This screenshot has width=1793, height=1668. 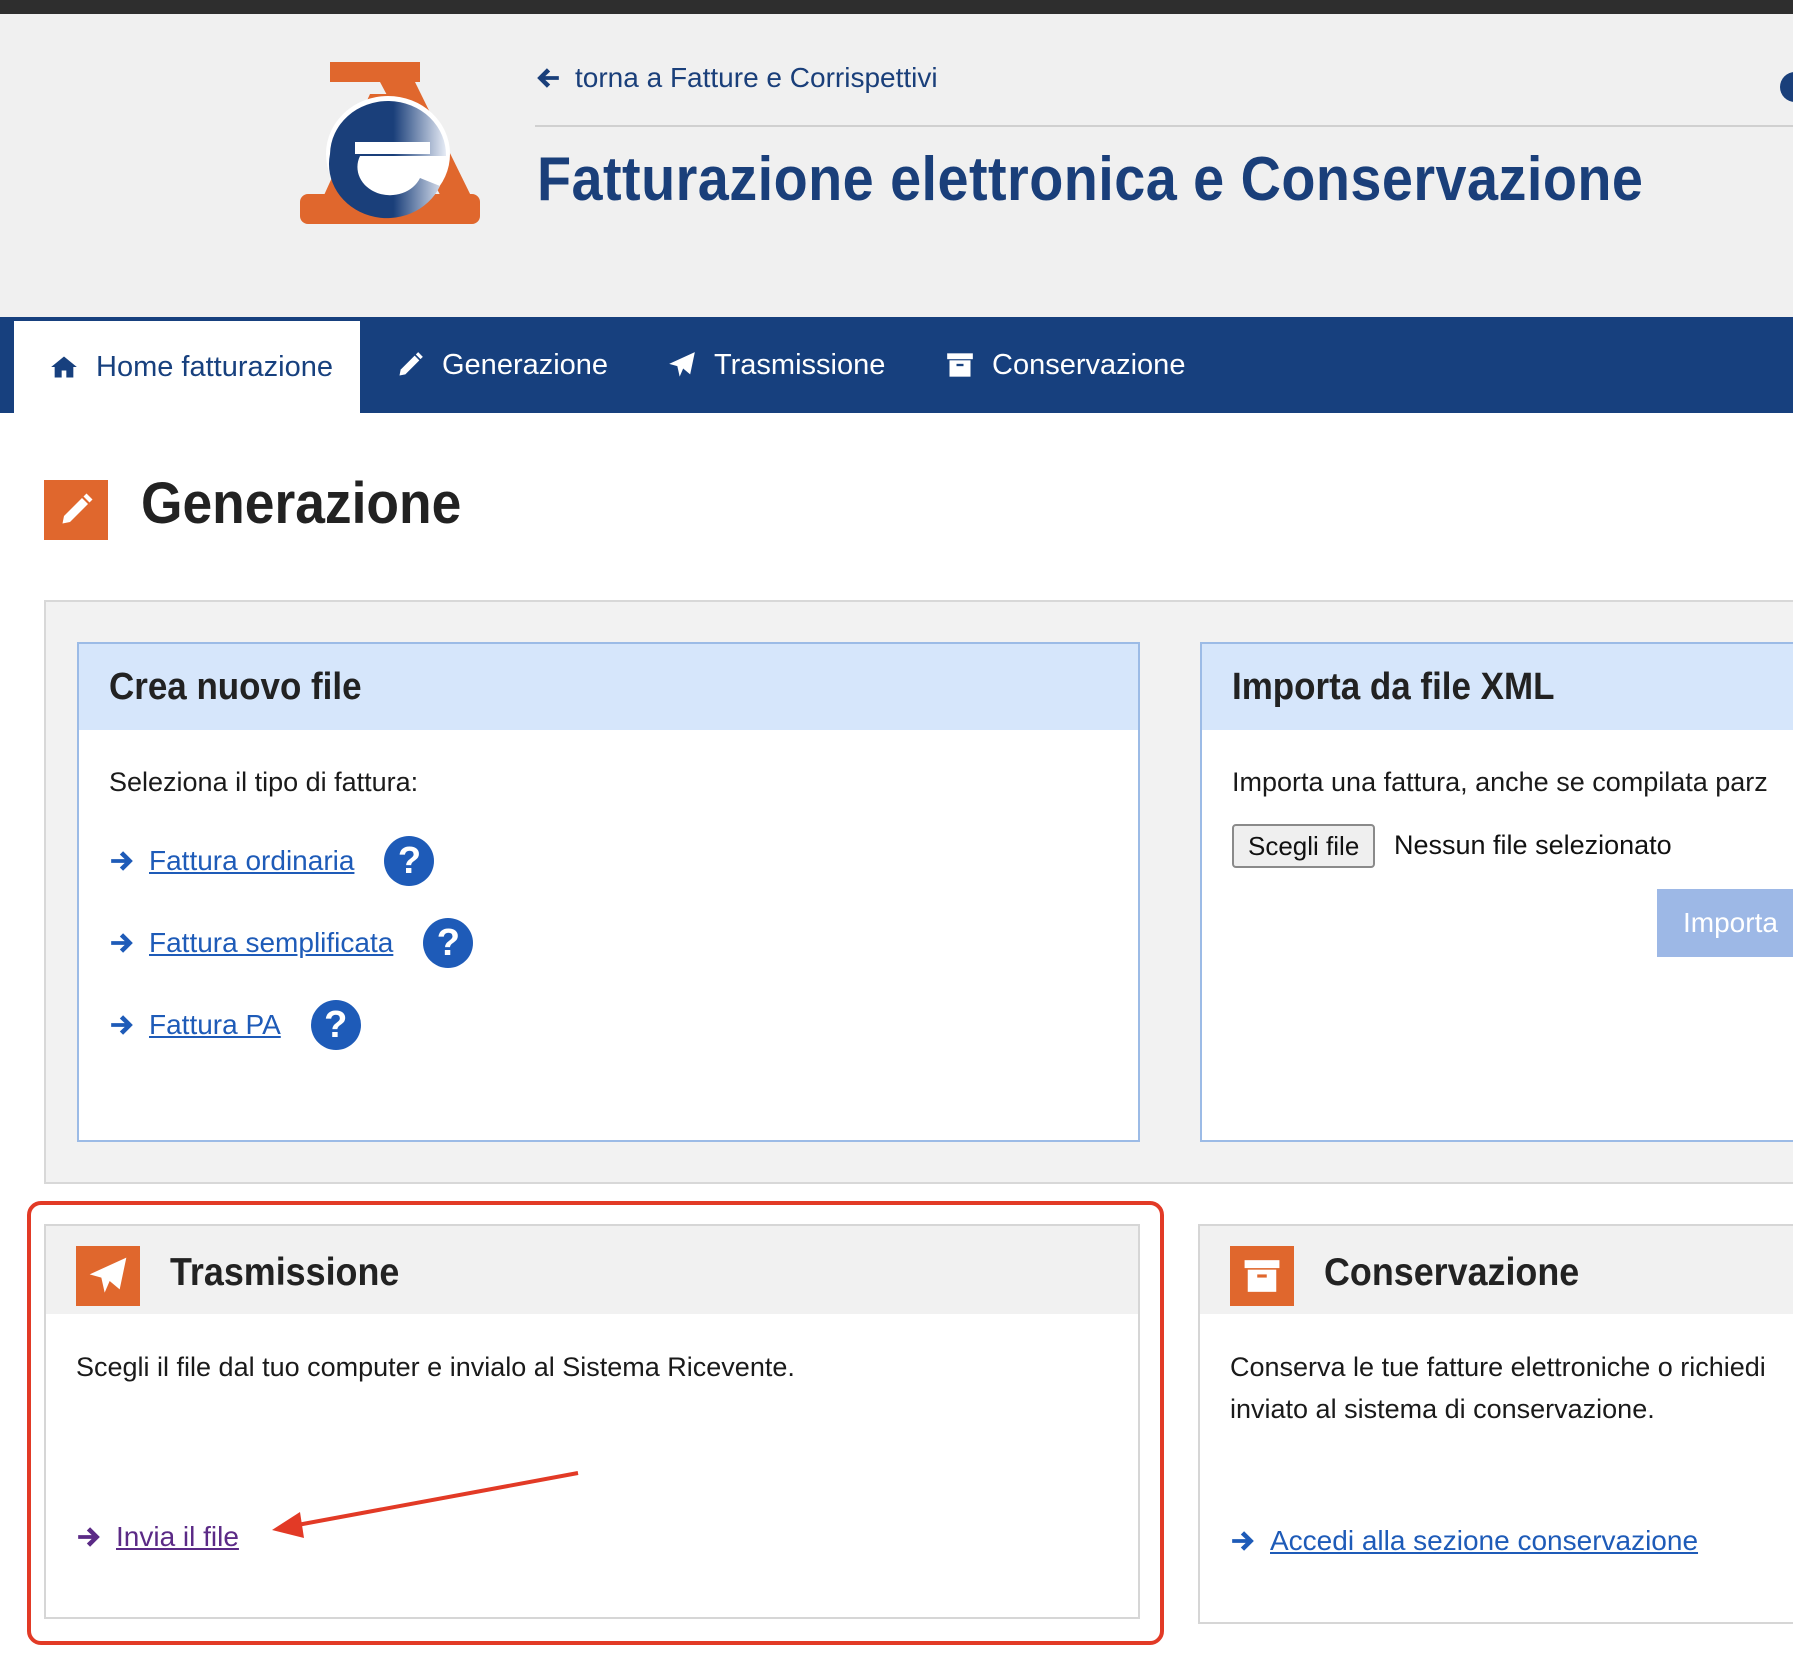 I want to click on back-to-fatture-link: torna a Fatture e Corrispettivi, so click(x=736, y=78).